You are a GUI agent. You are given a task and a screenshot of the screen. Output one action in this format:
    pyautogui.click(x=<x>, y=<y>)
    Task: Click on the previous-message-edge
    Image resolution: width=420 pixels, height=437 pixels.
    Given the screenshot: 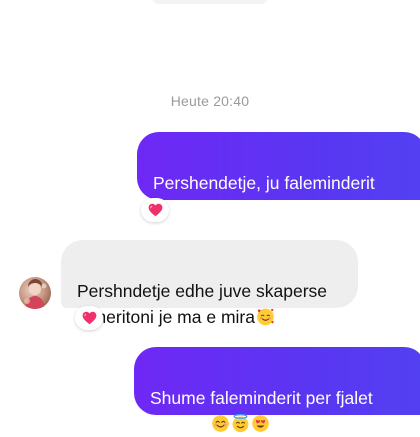 What is the action you would take?
    pyautogui.click(x=210, y=2)
    